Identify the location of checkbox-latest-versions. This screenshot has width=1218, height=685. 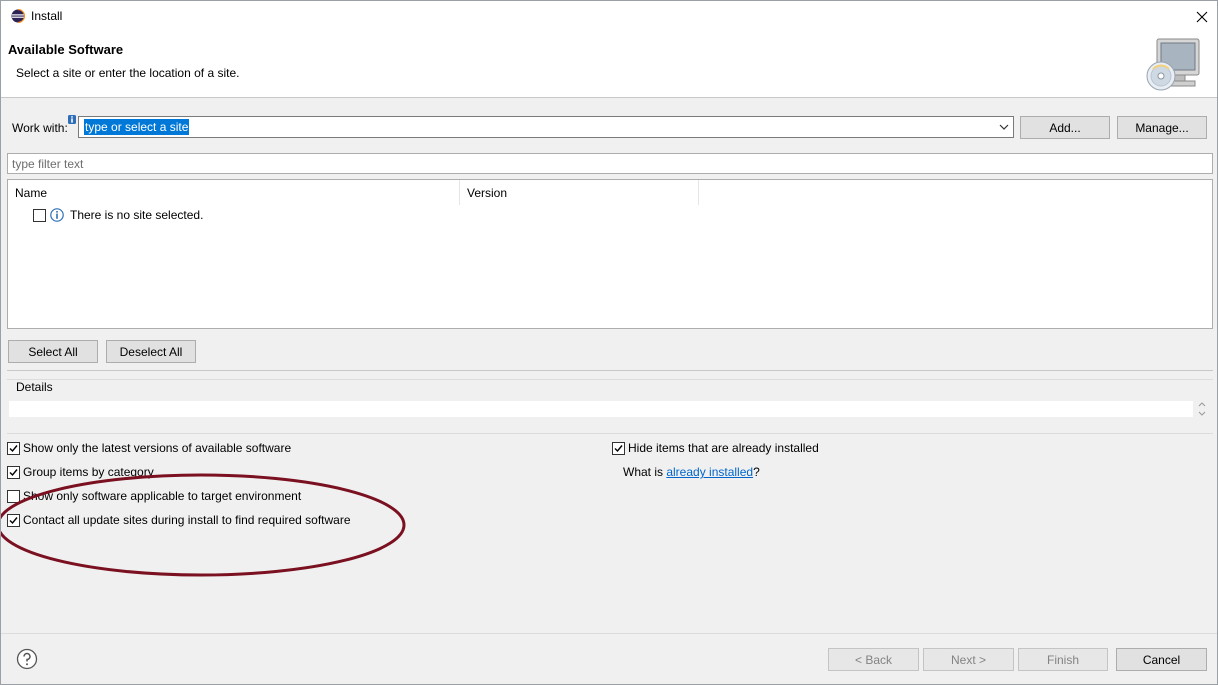
(13, 448).